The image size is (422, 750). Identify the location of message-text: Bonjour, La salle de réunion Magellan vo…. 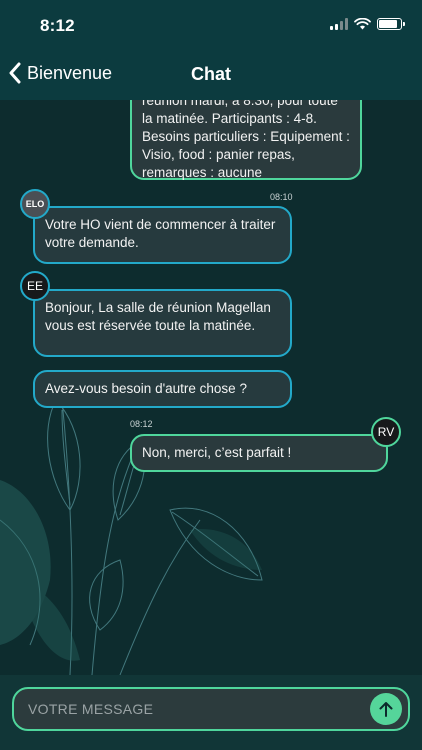
(158, 316).